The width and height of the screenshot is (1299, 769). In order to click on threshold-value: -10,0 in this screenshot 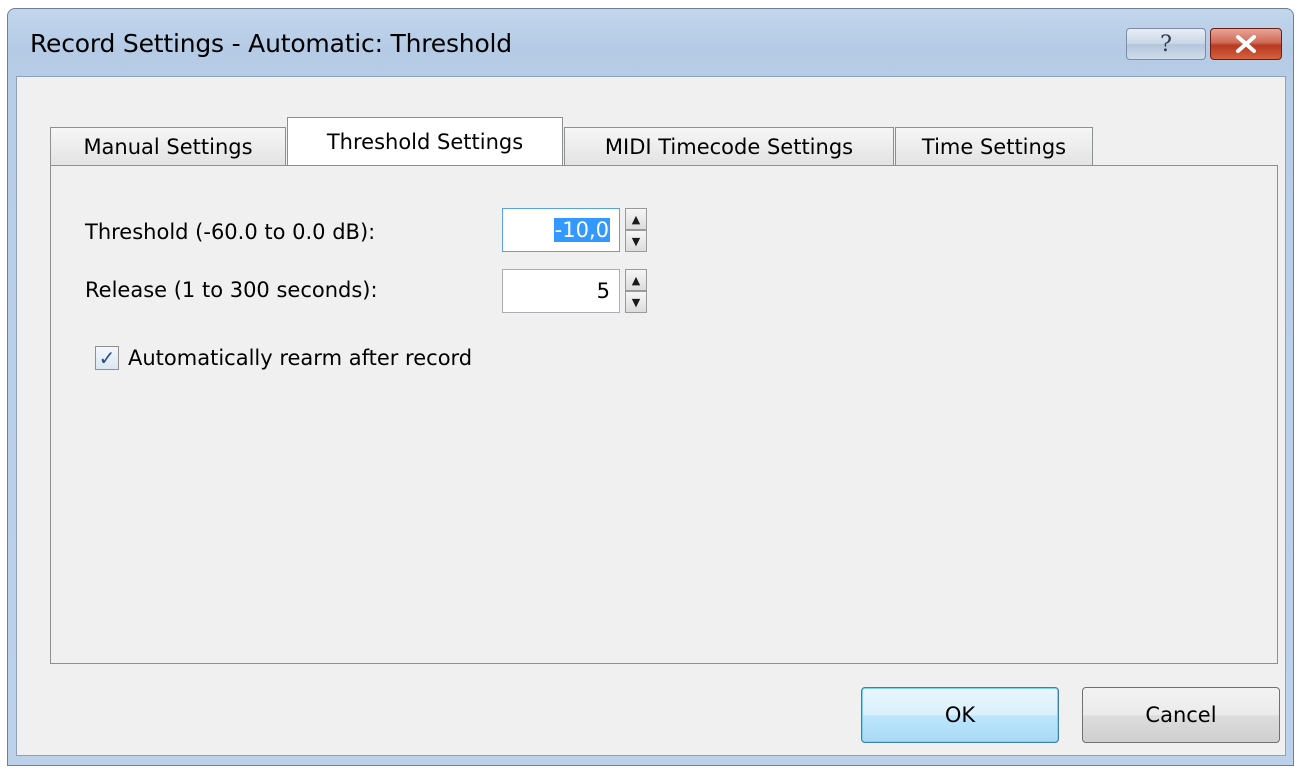, I will do `click(581, 230)`.